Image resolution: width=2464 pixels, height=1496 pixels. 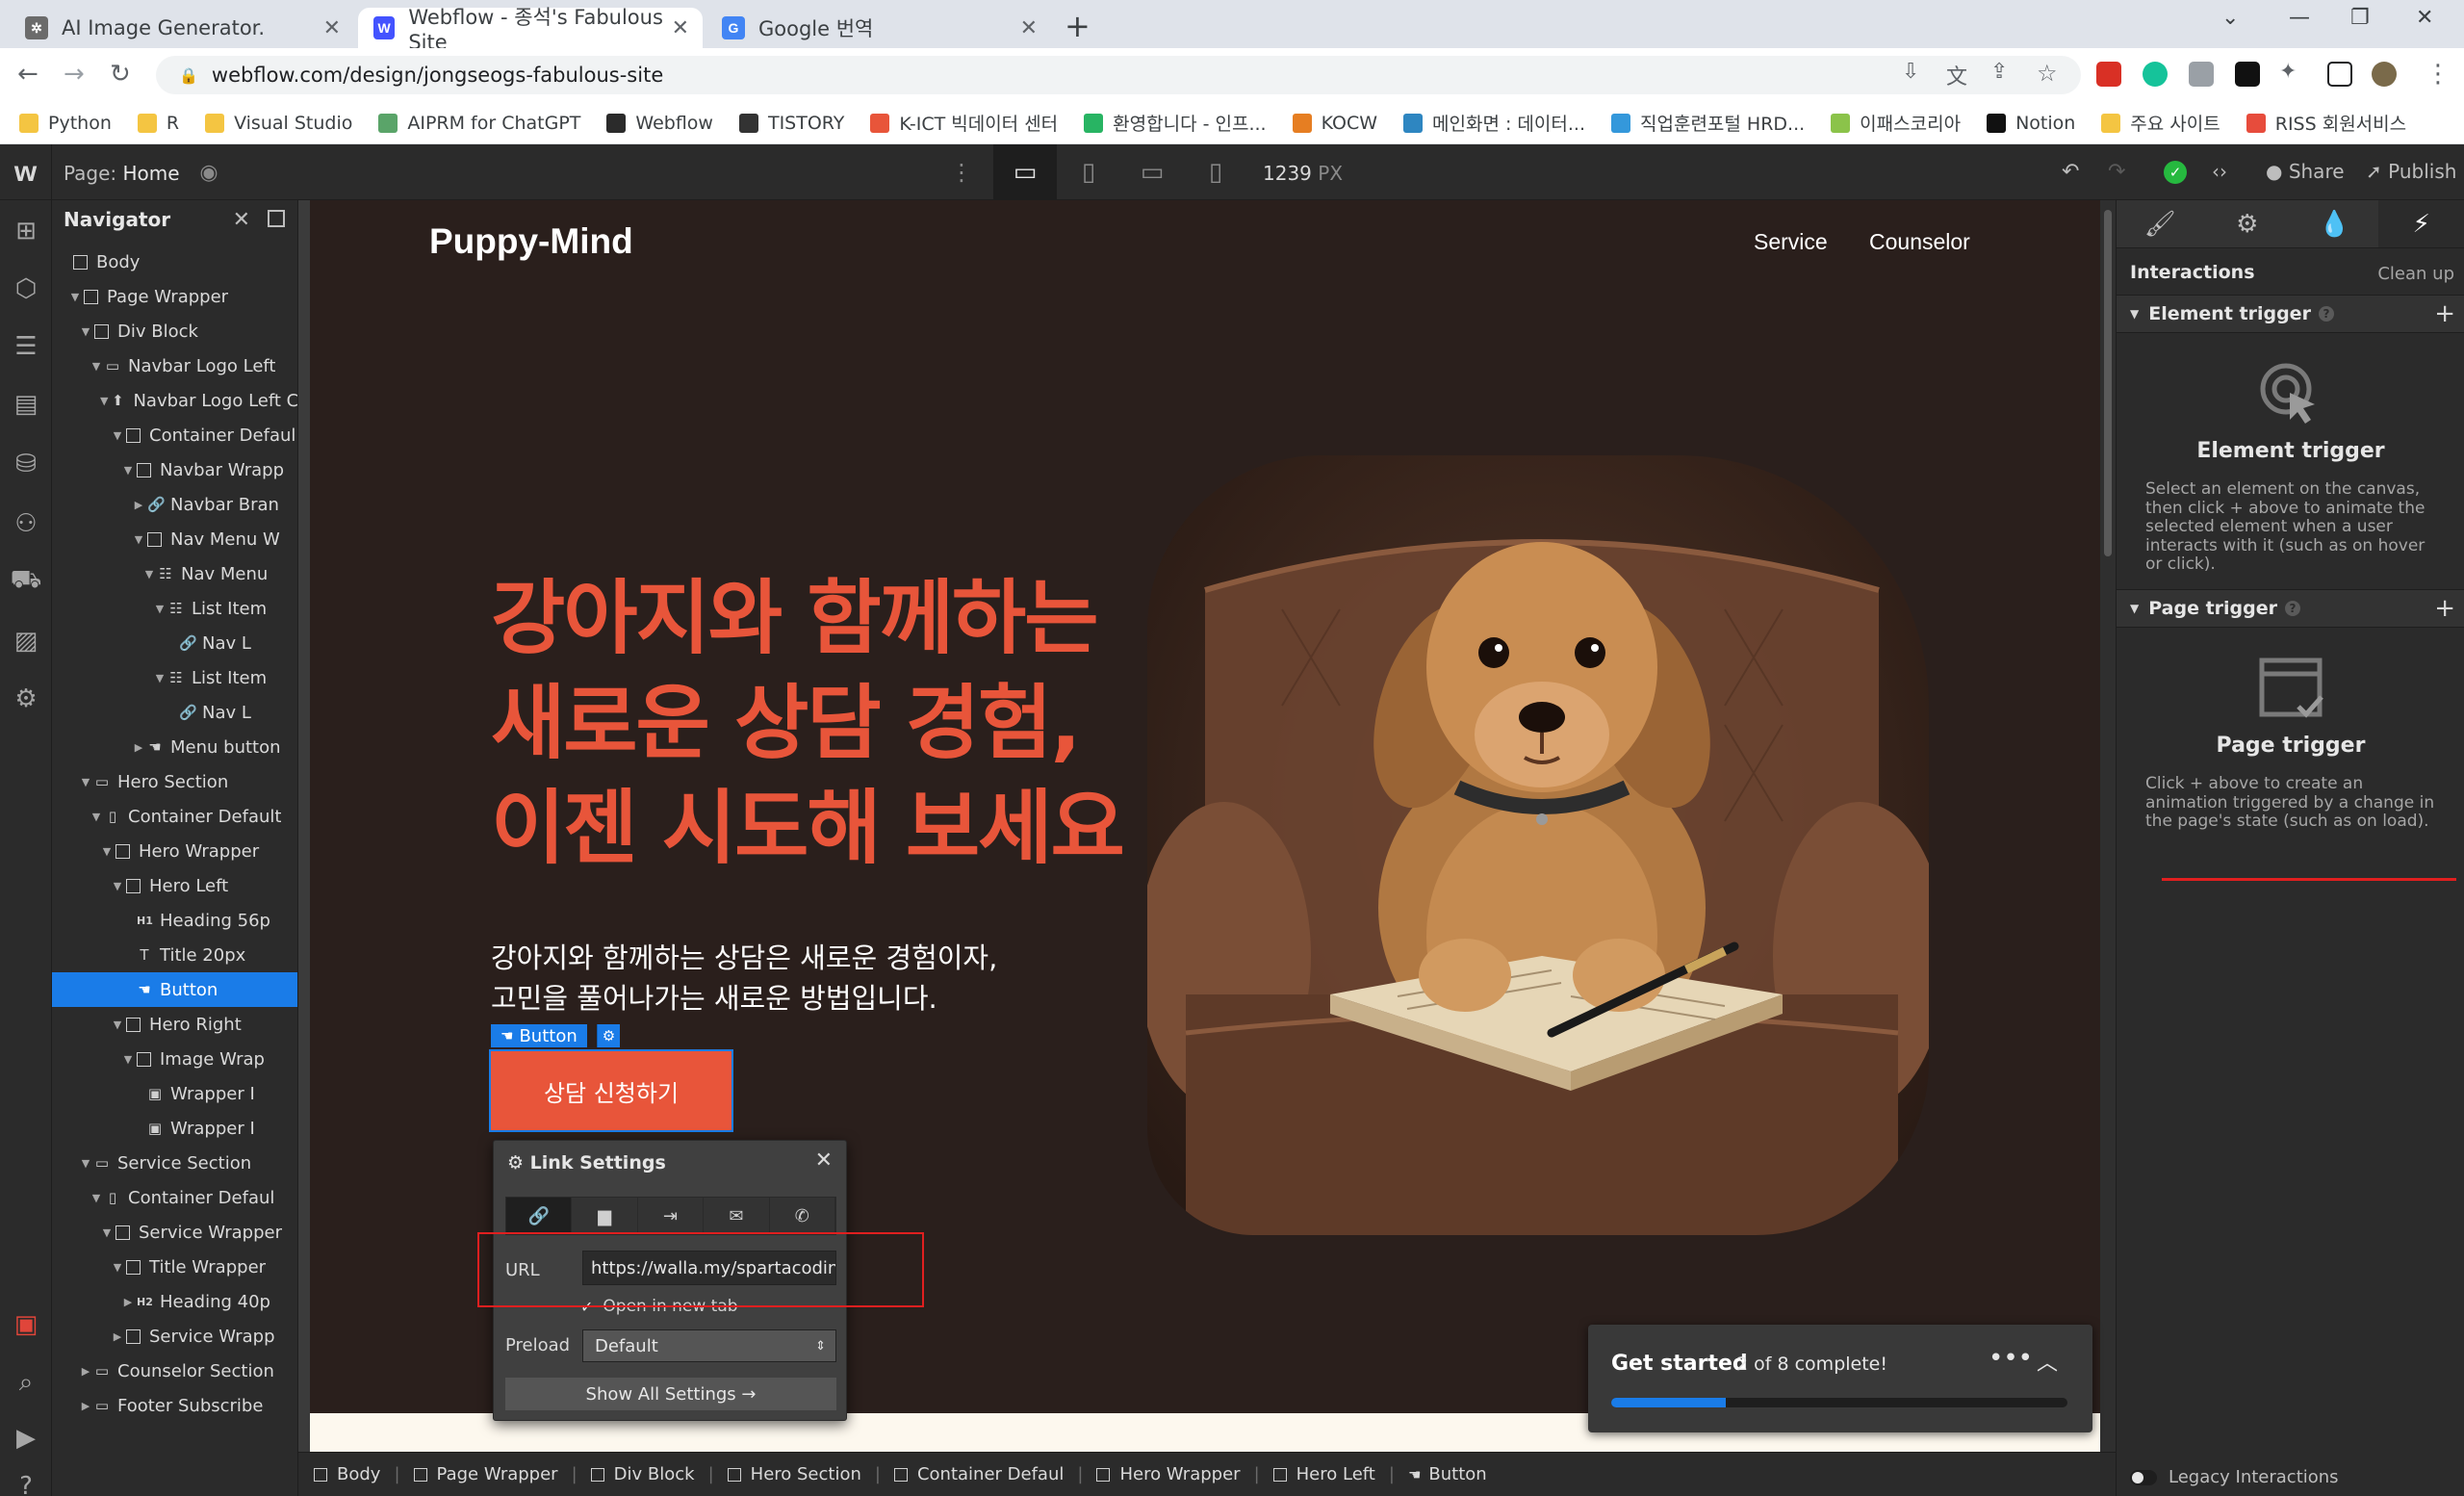 I want to click on bookmark-item: KOCW, so click(x=1334, y=123).